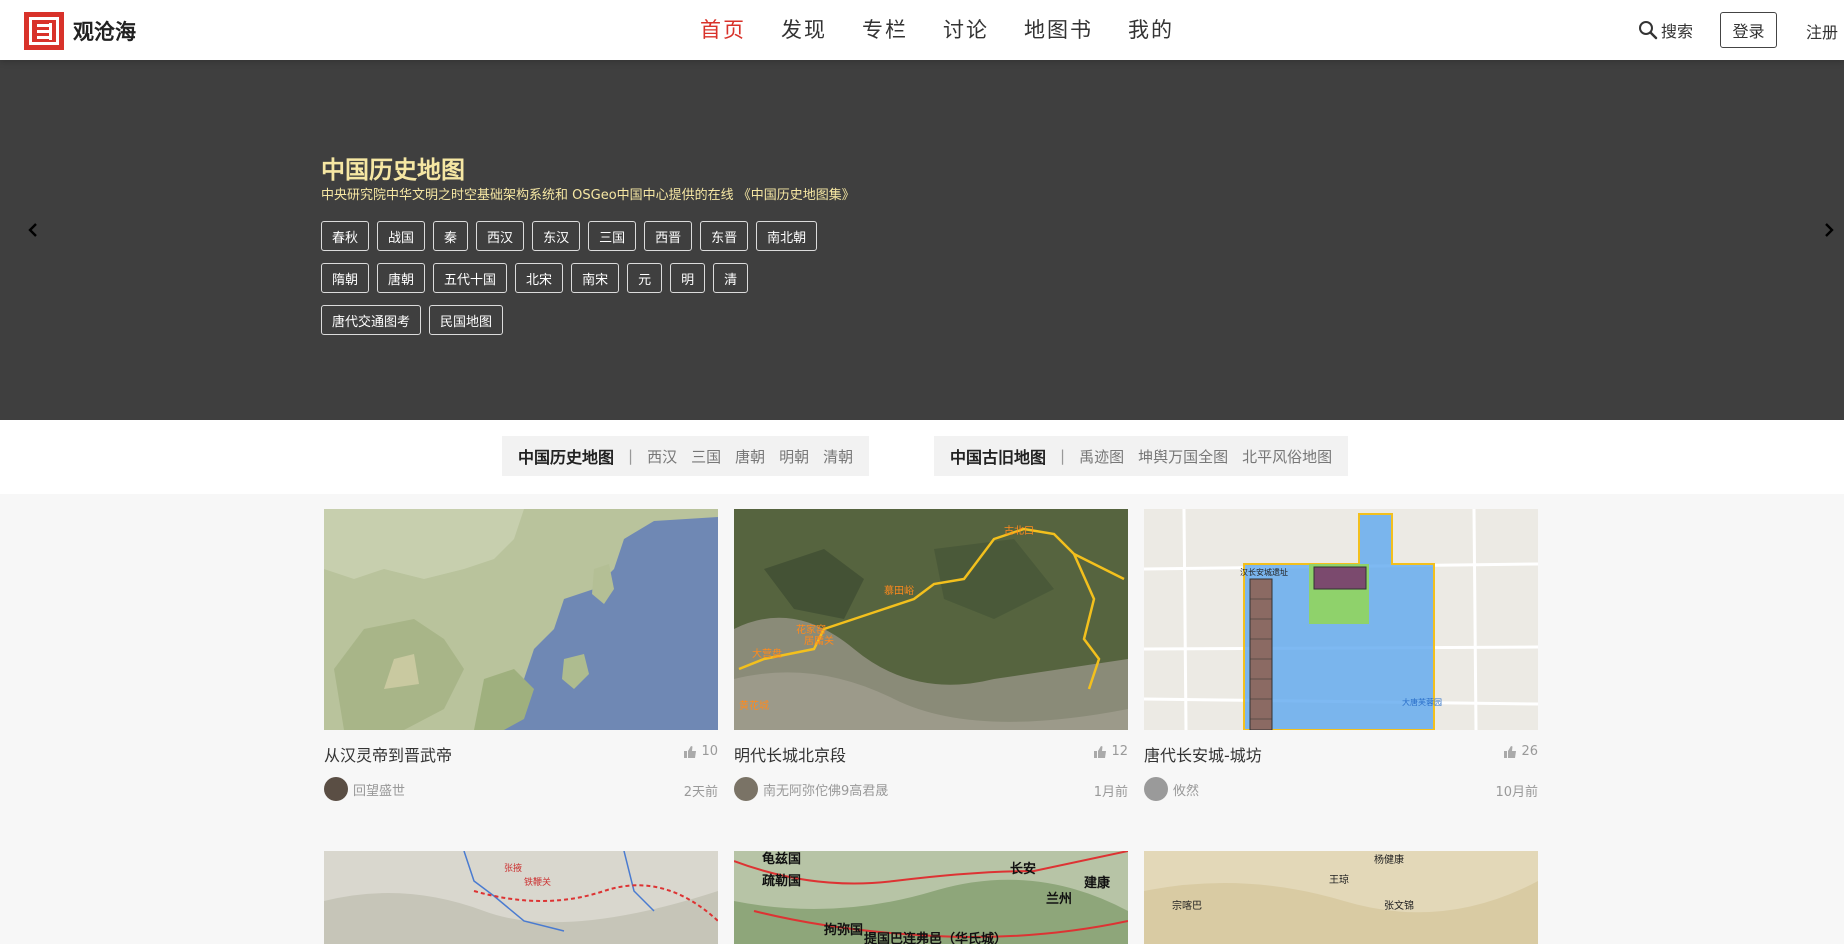 This screenshot has height=944, width=1844. Describe the element at coordinates (700, 751) in the screenshot. I see `like-button: 10` at that location.